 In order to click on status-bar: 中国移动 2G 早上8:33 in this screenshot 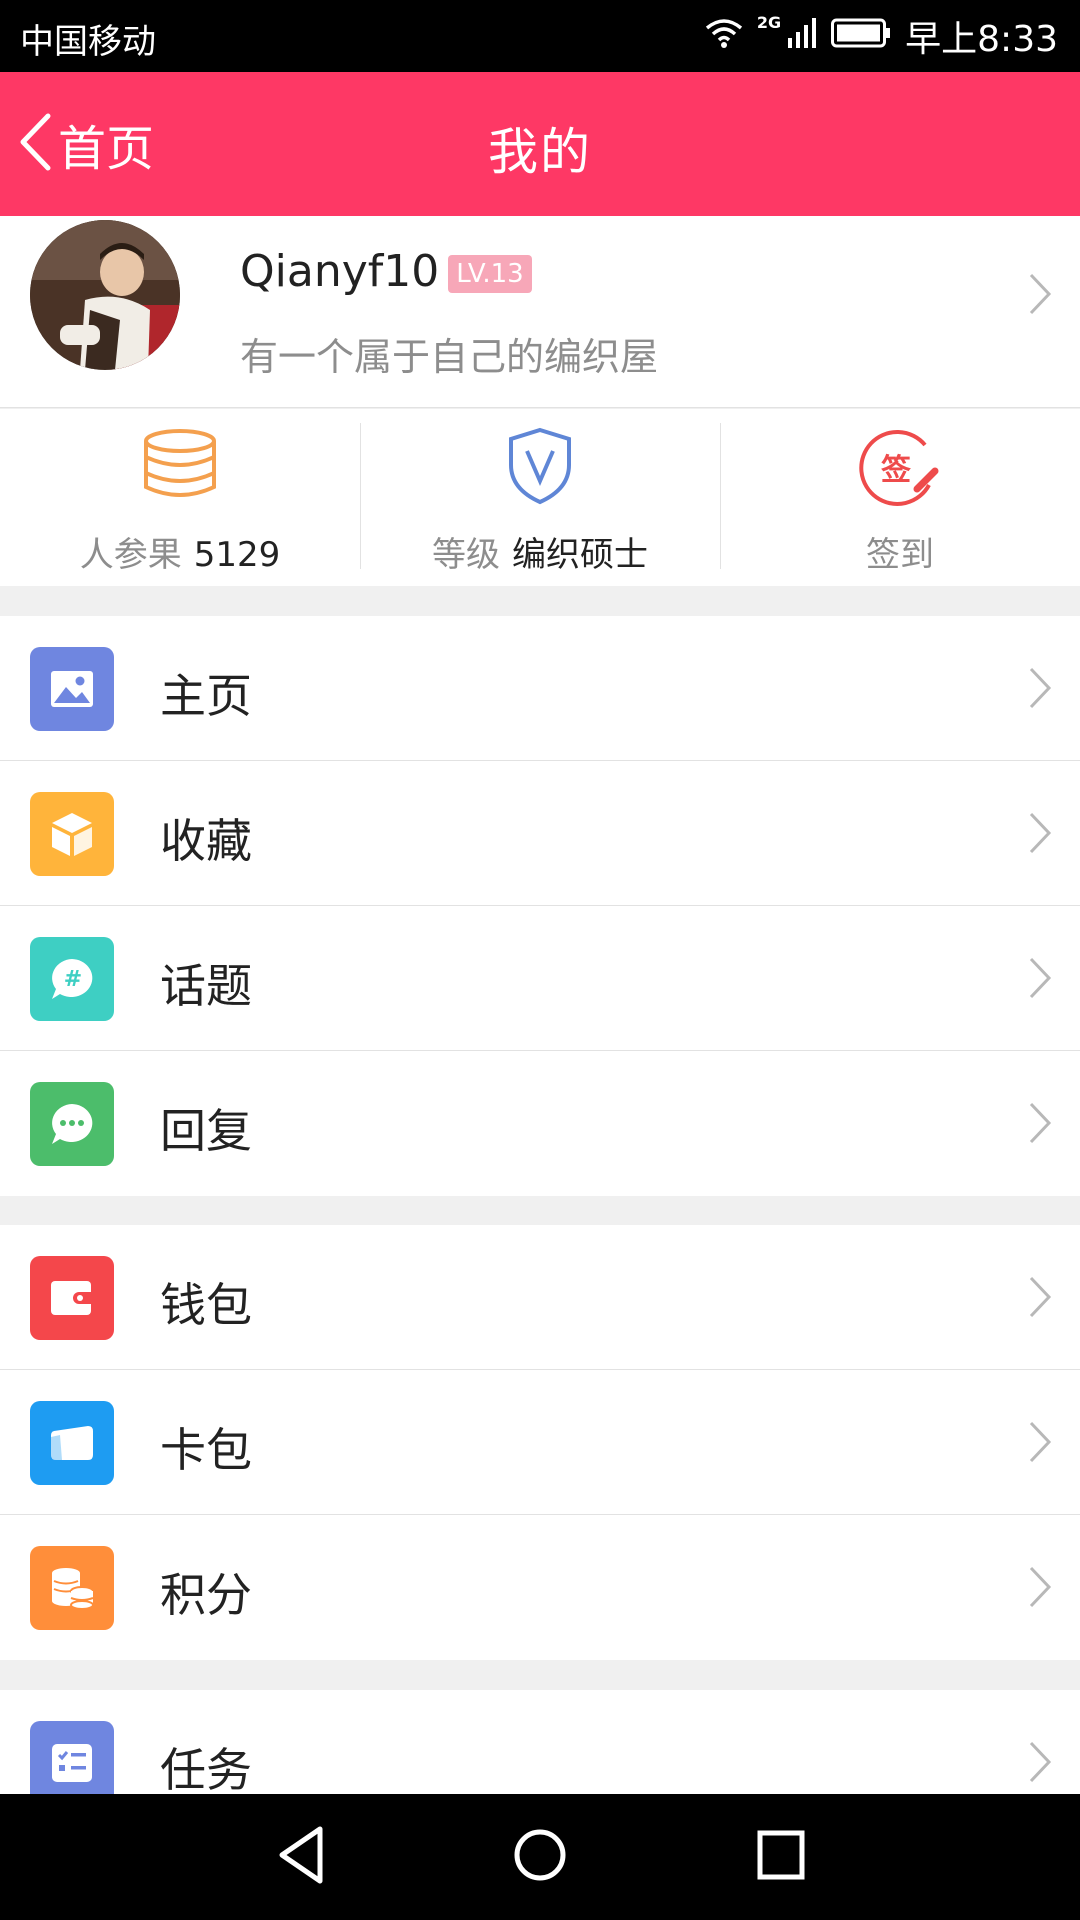, I will do `click(540, 36)`.